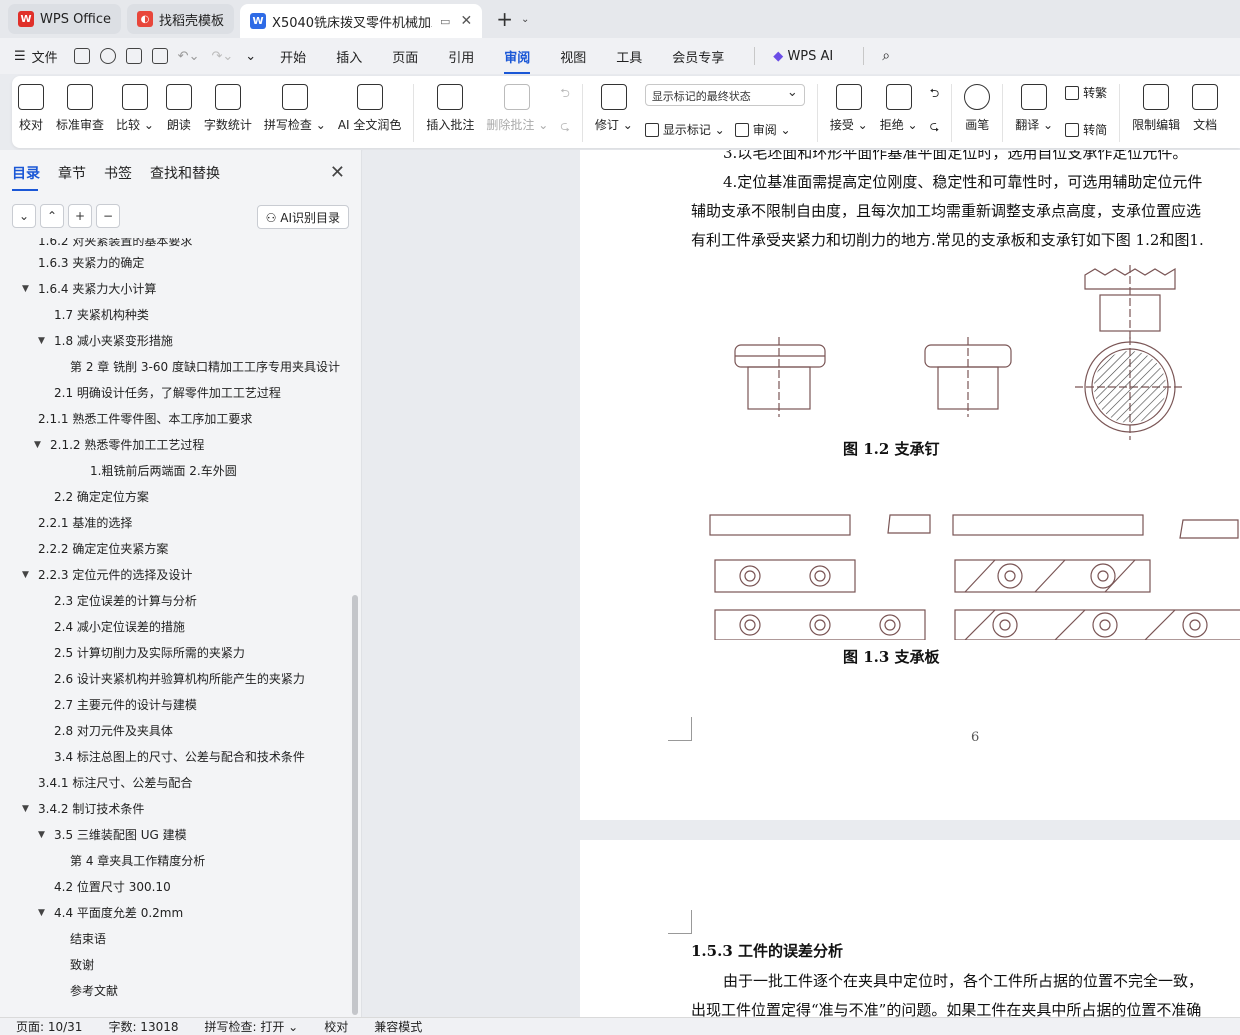  What do you see at coordinates (977, 108) in the screenshot?
I see `pen-button: 画笔` at bounding box center [977, 108].